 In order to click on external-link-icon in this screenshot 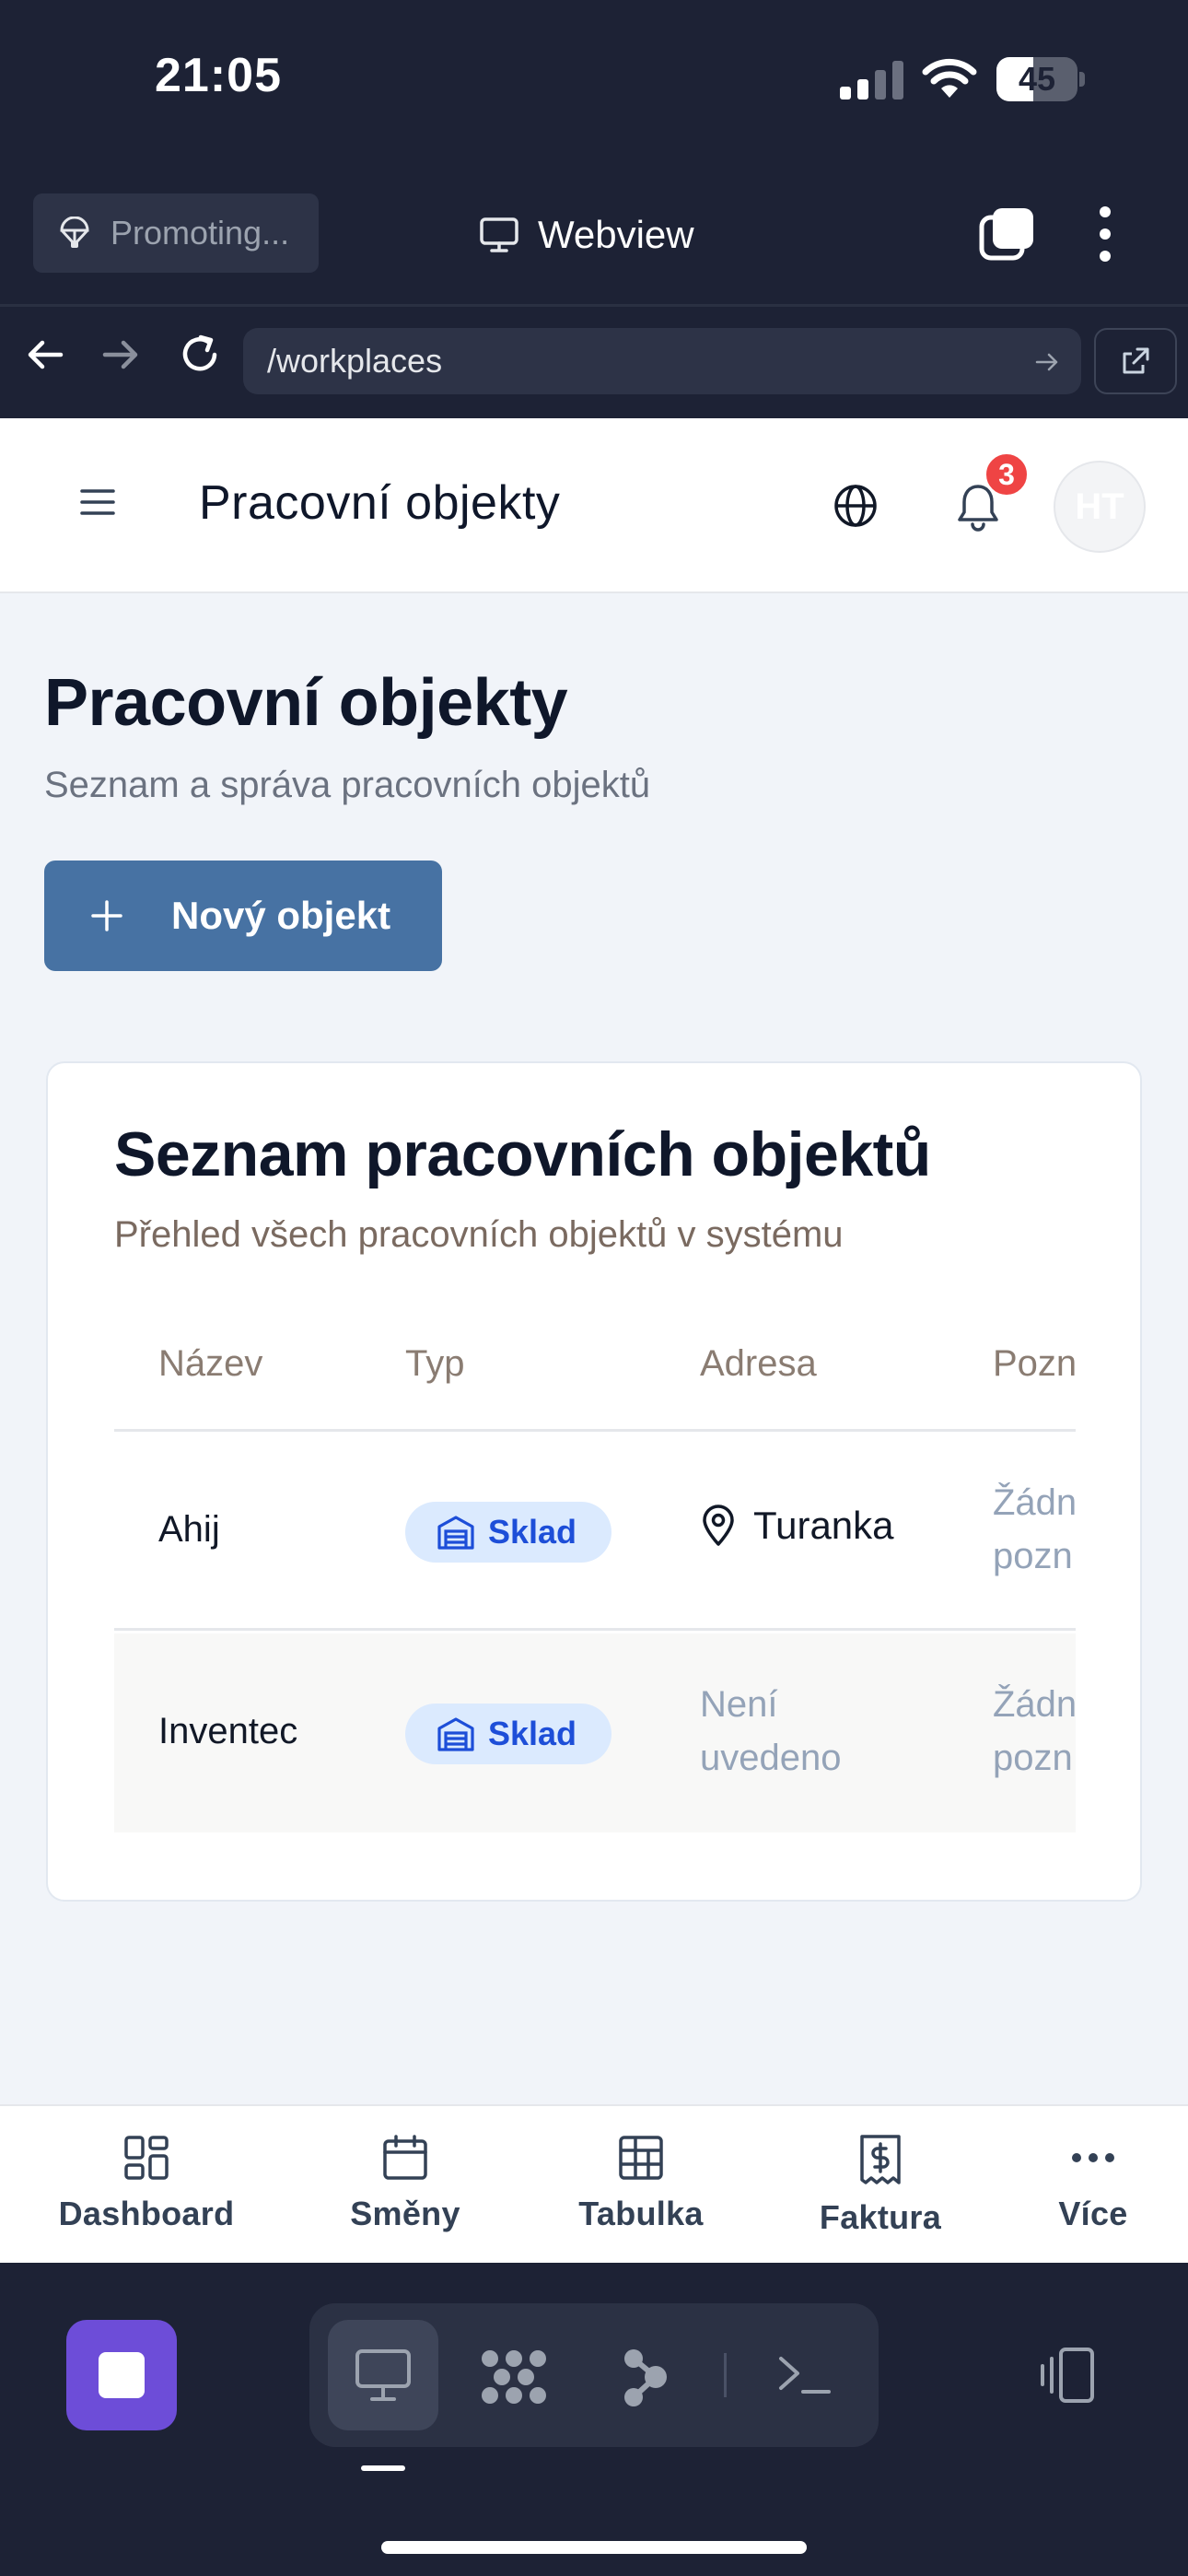, I will do `click(1136, 360)`.